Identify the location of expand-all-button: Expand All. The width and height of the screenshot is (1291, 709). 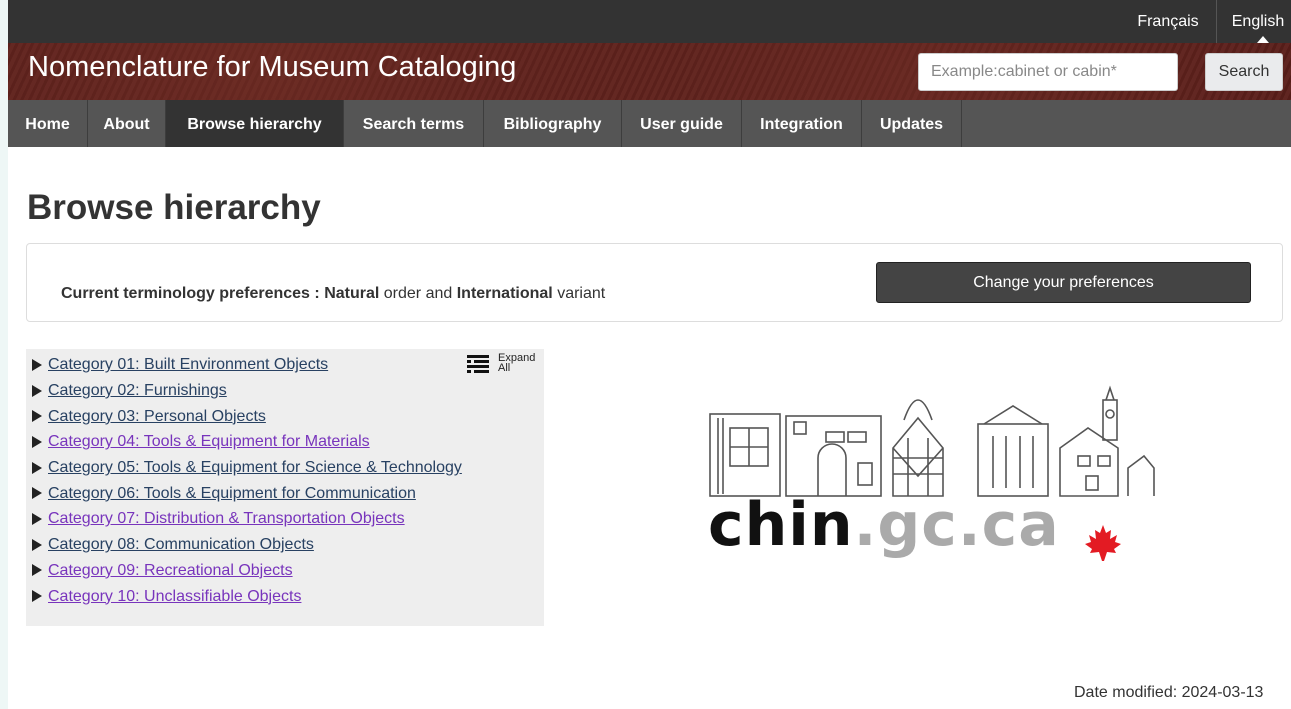
(506, 366).